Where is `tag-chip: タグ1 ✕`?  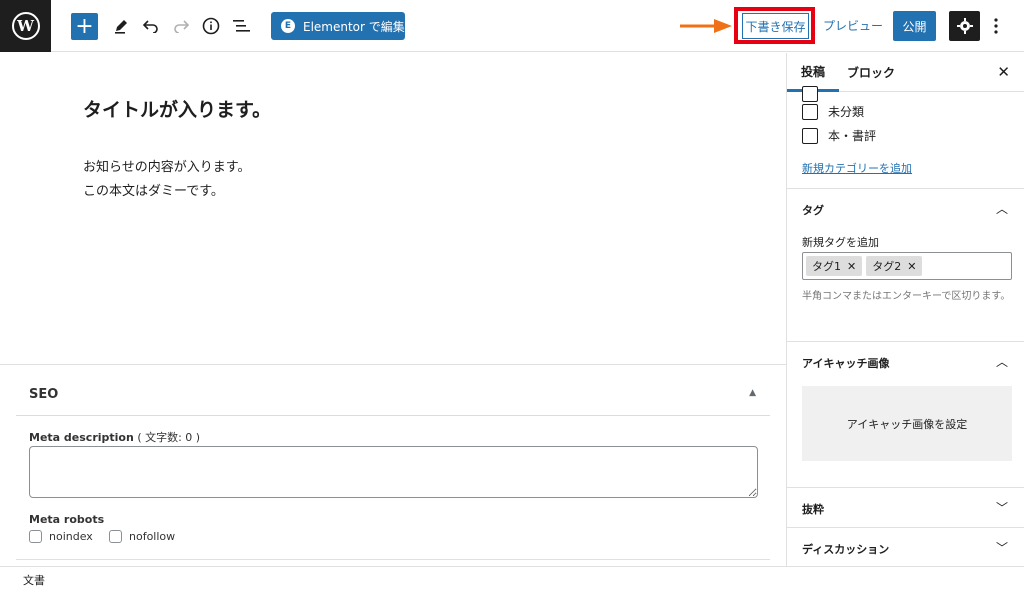 tag-chip: タグ1 ✕ is located at coordinates (834, 266).